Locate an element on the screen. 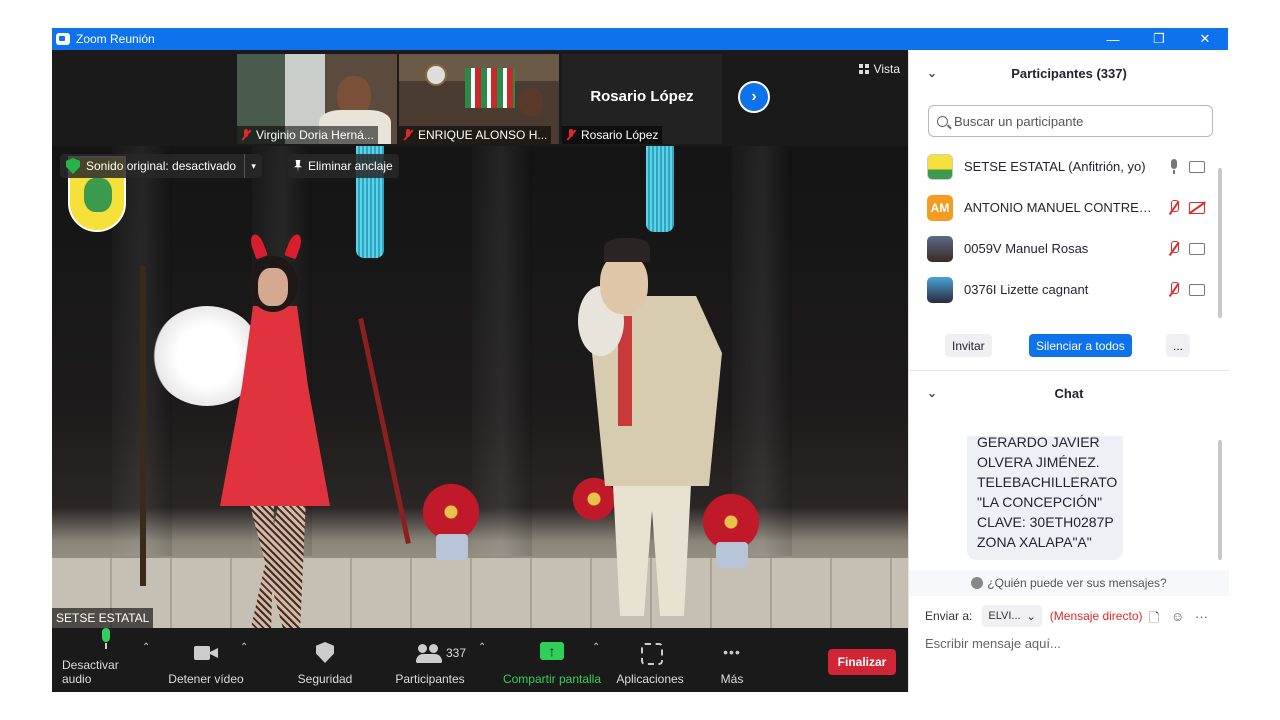 This screenshot has width=1280, height=720. original-sound-toggle: Sonido original: desactivado ▾ is located at coordinates (161, 166).